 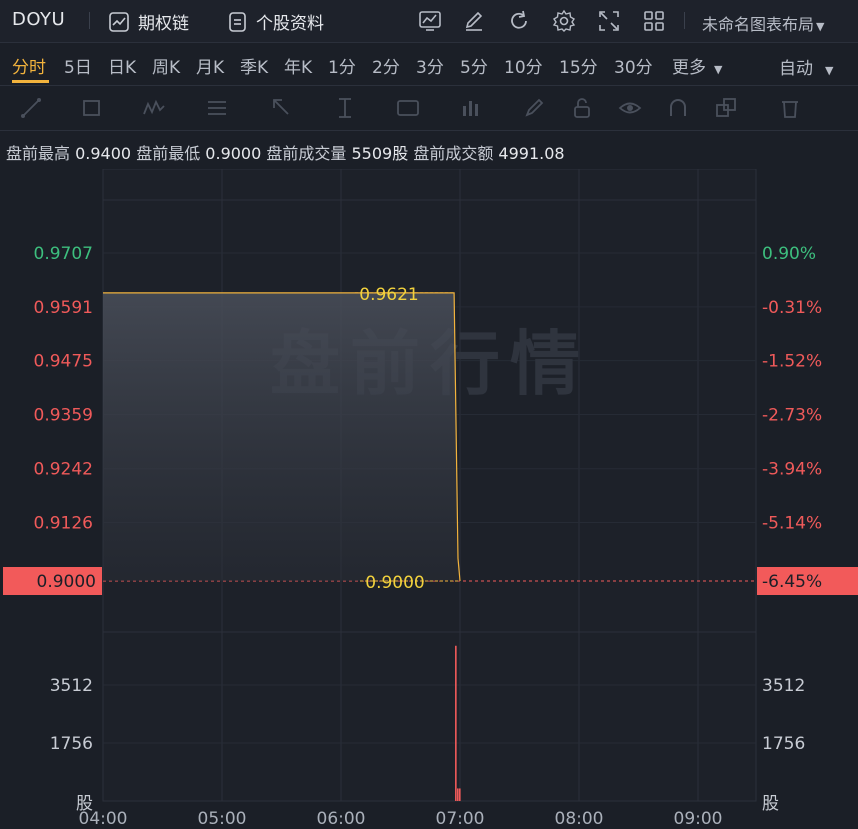 What do you see at coordinates (726, 108) in the screenshot?
I see `layers-icon` at bounding box center [726, 108].